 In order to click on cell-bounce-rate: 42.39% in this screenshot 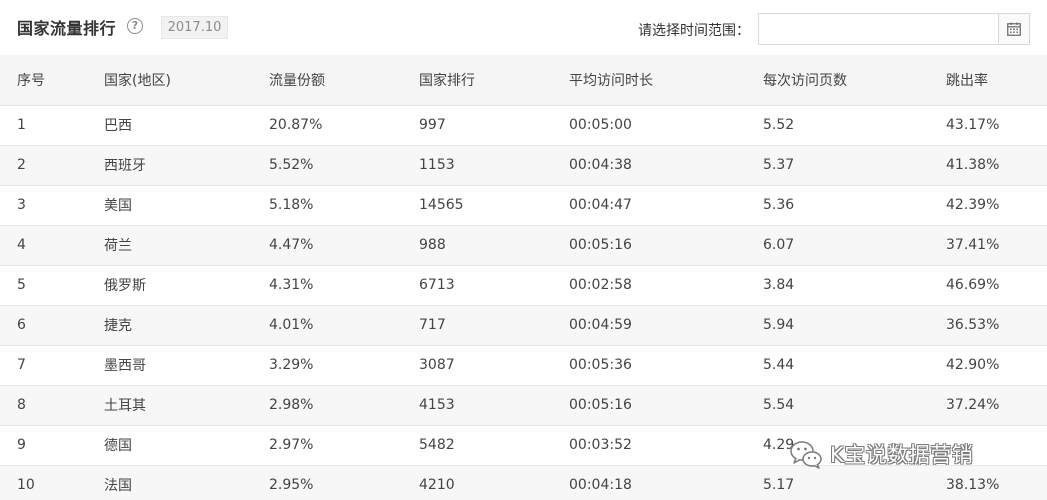, I will do `click(973, 205)`.